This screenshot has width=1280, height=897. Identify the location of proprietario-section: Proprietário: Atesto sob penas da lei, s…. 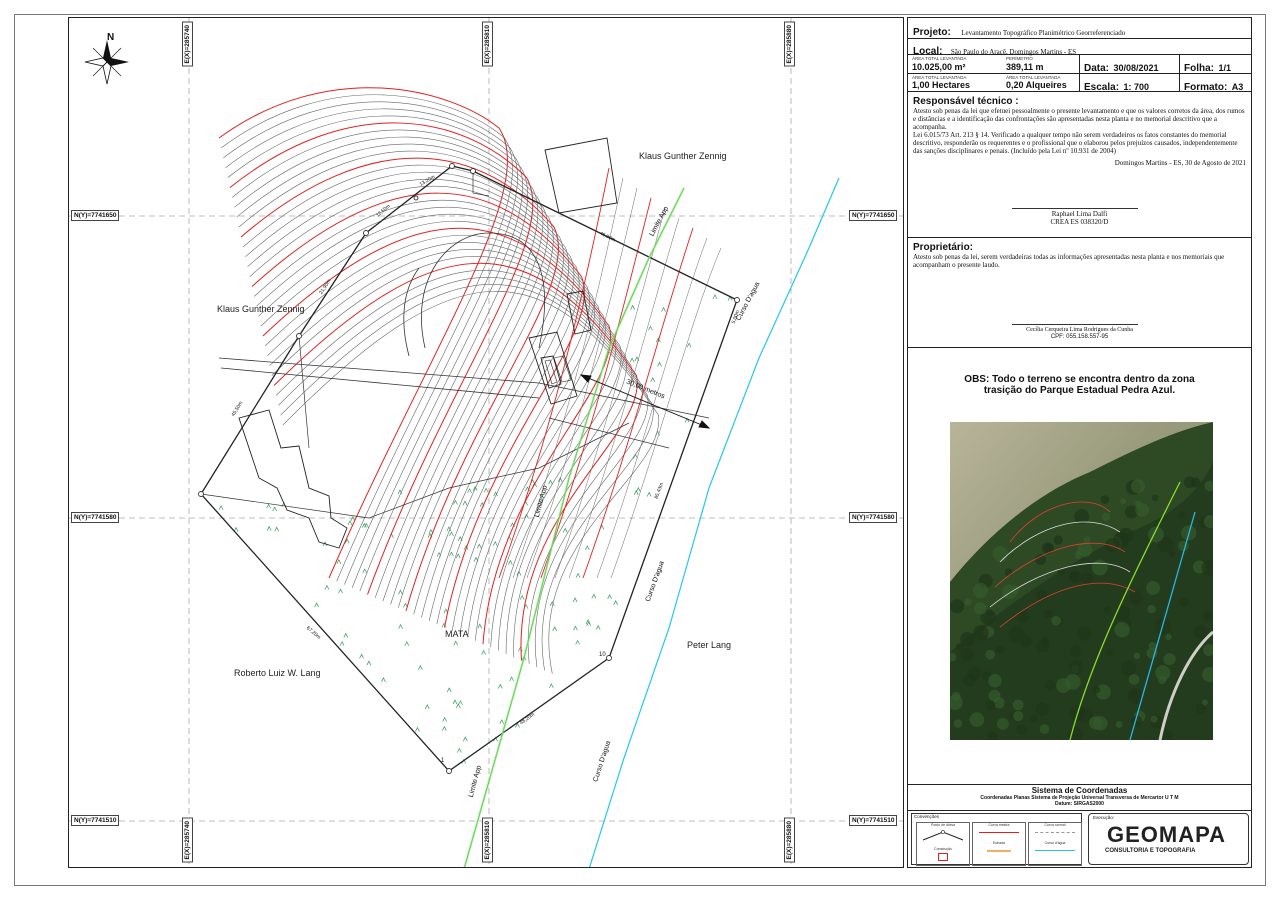
(1079, 293).